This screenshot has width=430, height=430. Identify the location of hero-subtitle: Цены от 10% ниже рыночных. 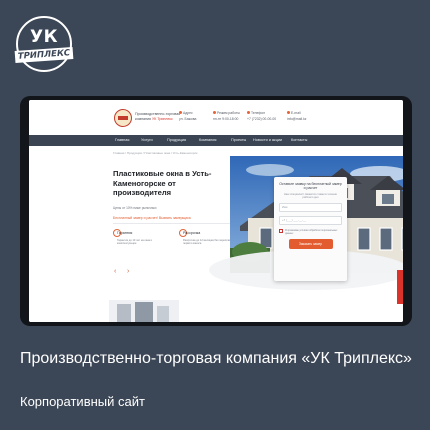
(135, 208).